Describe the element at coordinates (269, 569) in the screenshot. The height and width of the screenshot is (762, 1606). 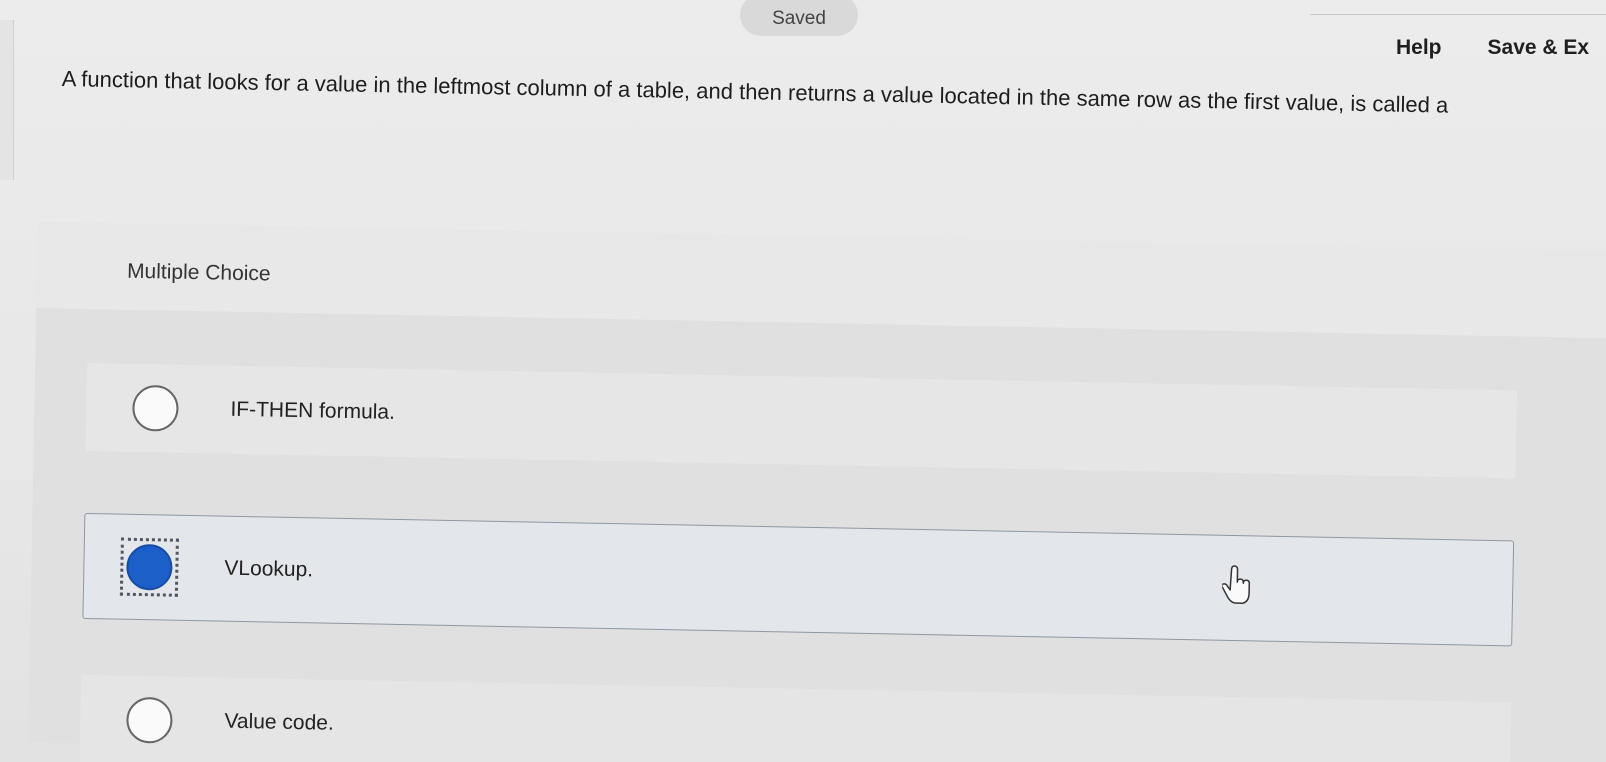
I see `option-label: VLookup.` at that location.